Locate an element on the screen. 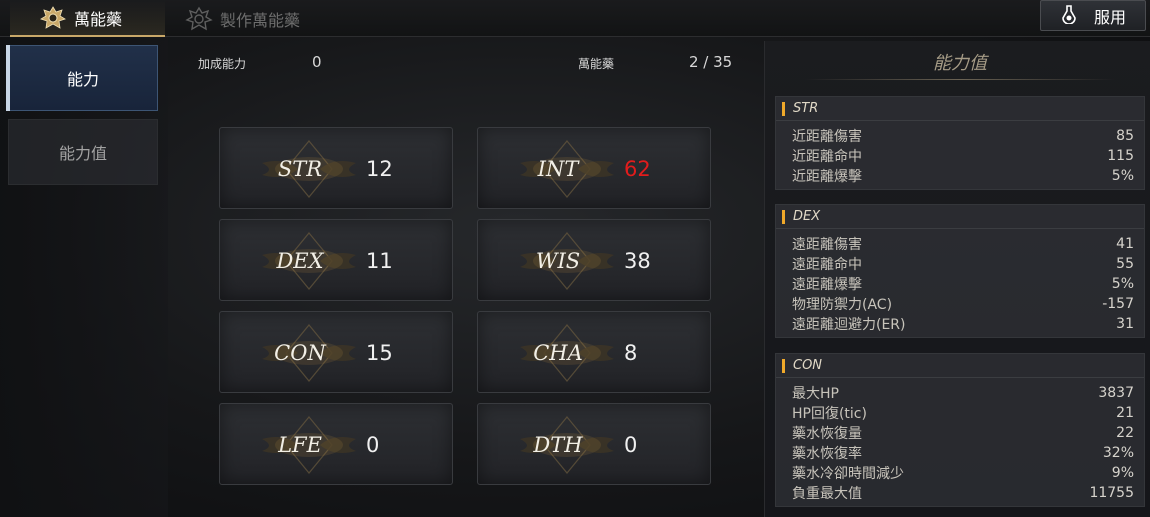 This screenshot has width=1150, height=517. ability-value: 32% is located at coordinates (1118, 453).